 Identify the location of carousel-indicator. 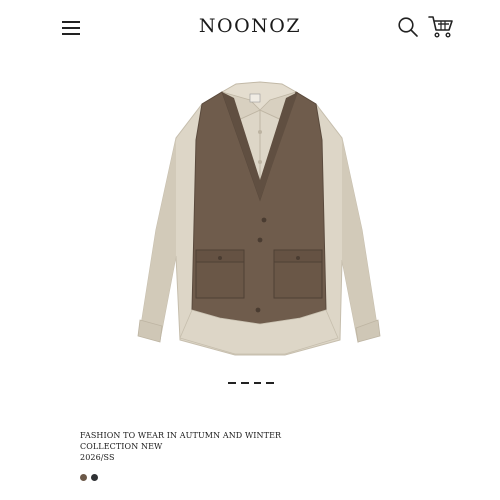
(251, 384).